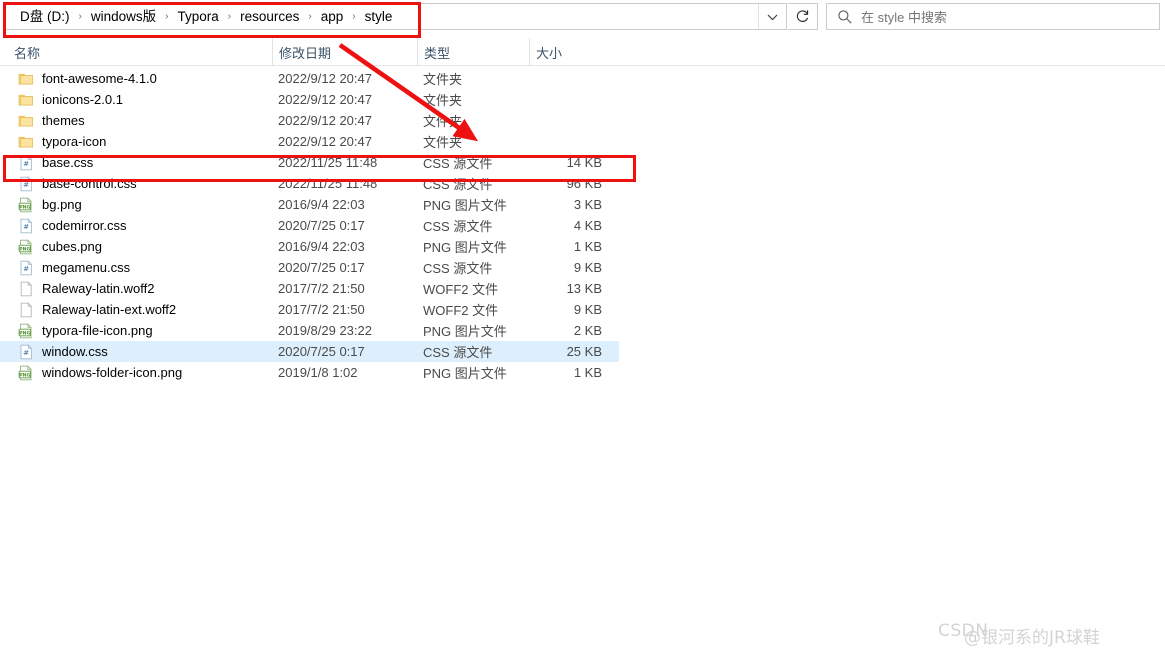 The width and height of the screenshot is (1165, 651). Describe the element at coordinates (587, 204) in the screenshot. I see `file-size-cell-label: 3 KB` at that location.